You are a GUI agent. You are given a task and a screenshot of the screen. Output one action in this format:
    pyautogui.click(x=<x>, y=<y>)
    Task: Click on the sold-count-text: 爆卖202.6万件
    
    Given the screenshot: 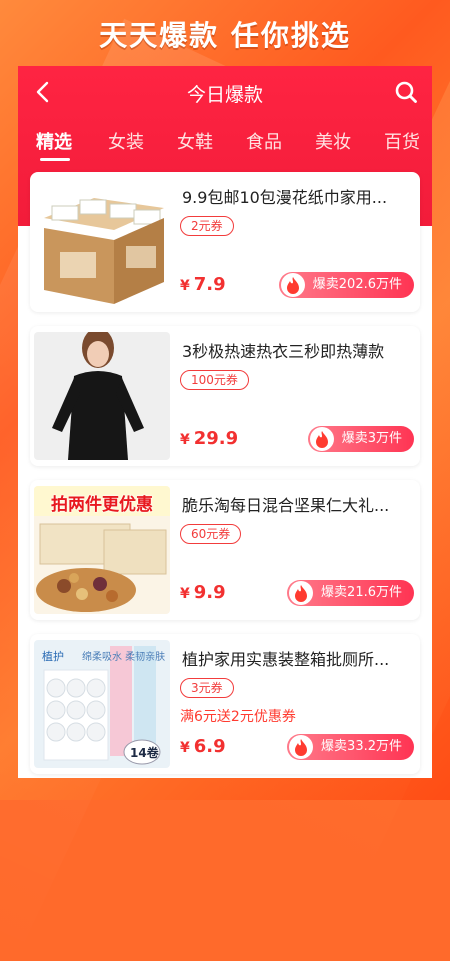 What is the action you would take?
    pyautogui.click(x=357, y=284)
    